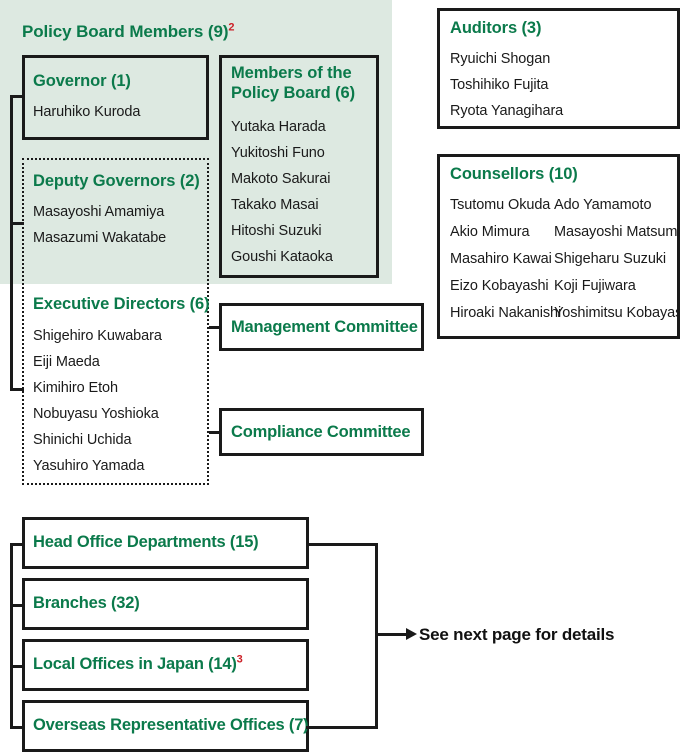 This screenshot has height=752, width=680. What do you see at coordinates (99, 212) in the screenshot?
I see `list-item: Masayoshi Amamiya` at bounding box center [99, 212].